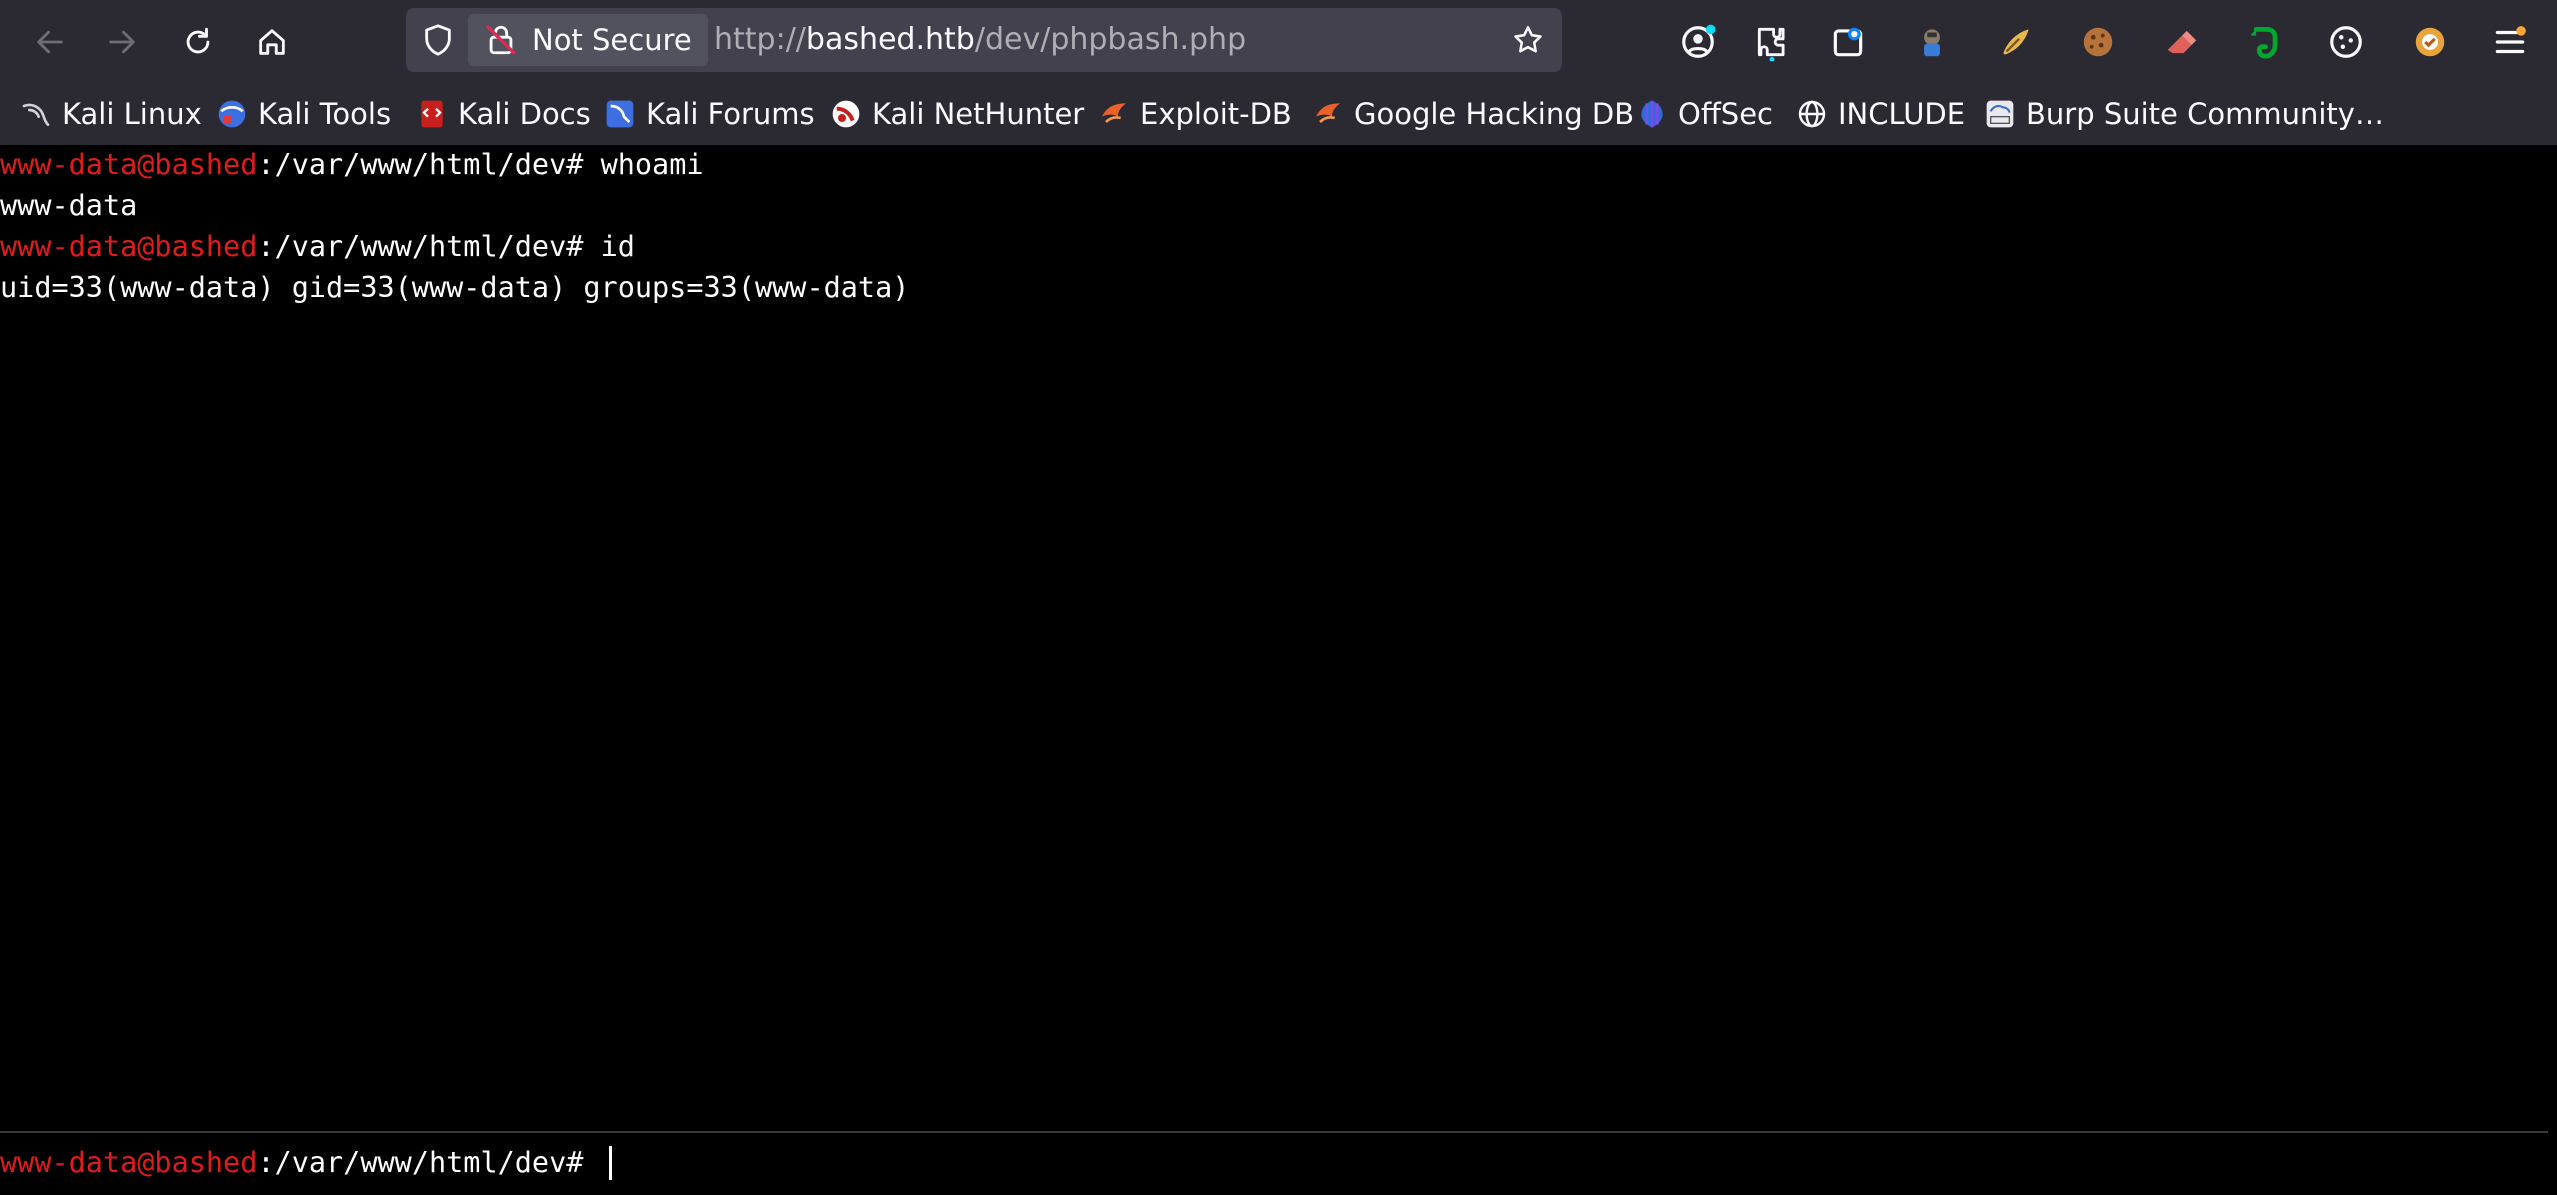  I want to click on menu-icon, so click(2510, 40).